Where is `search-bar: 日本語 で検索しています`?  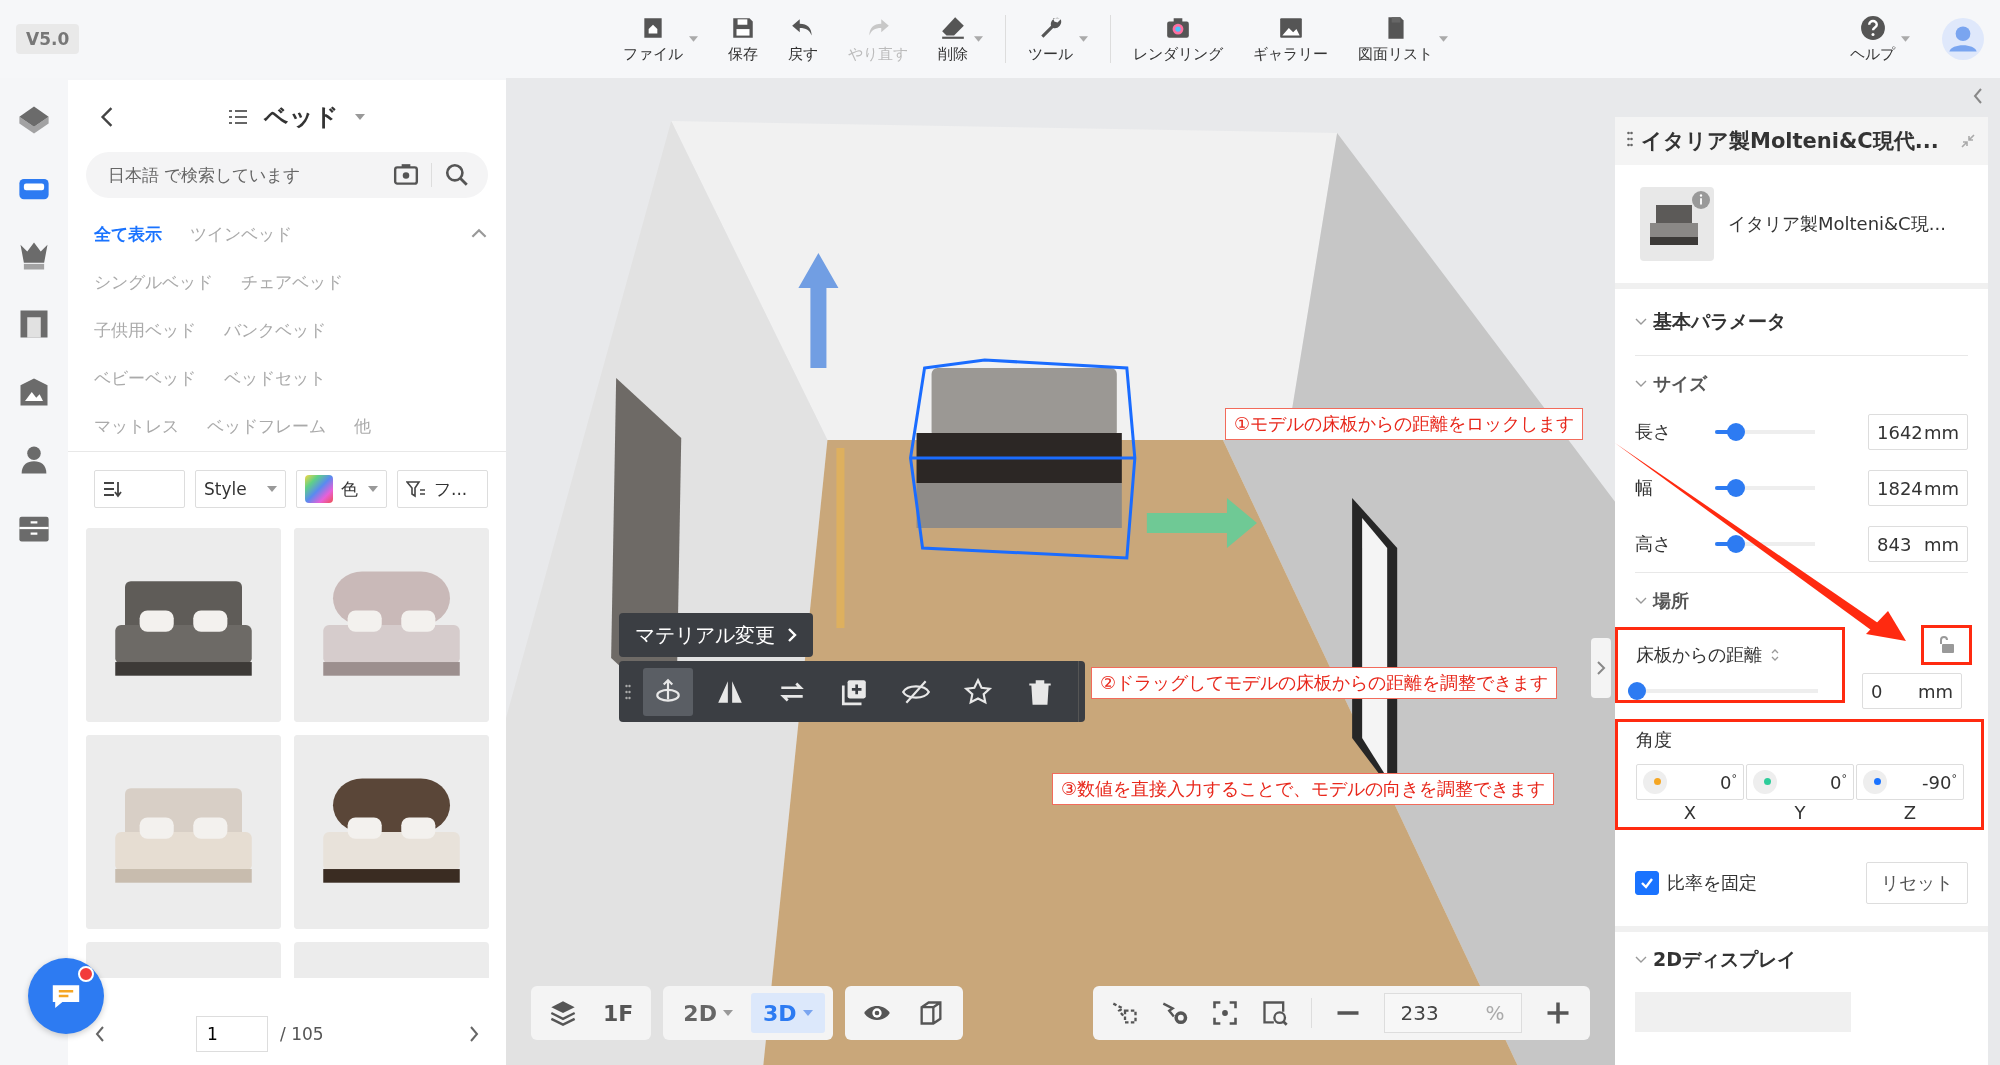 search-bar: 日本語 で検索しています is located at coordinates (287, 175).